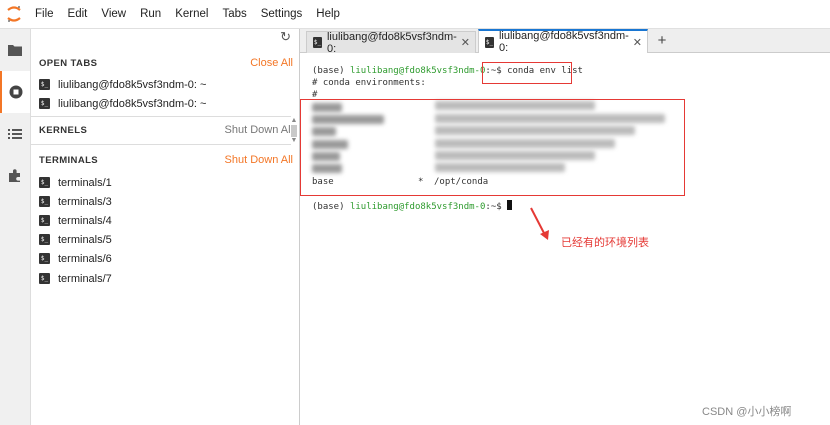  Describe the element at coordinates (294, 121) in the screenshot. I see `scroll-up-icon: ▲` at that location.